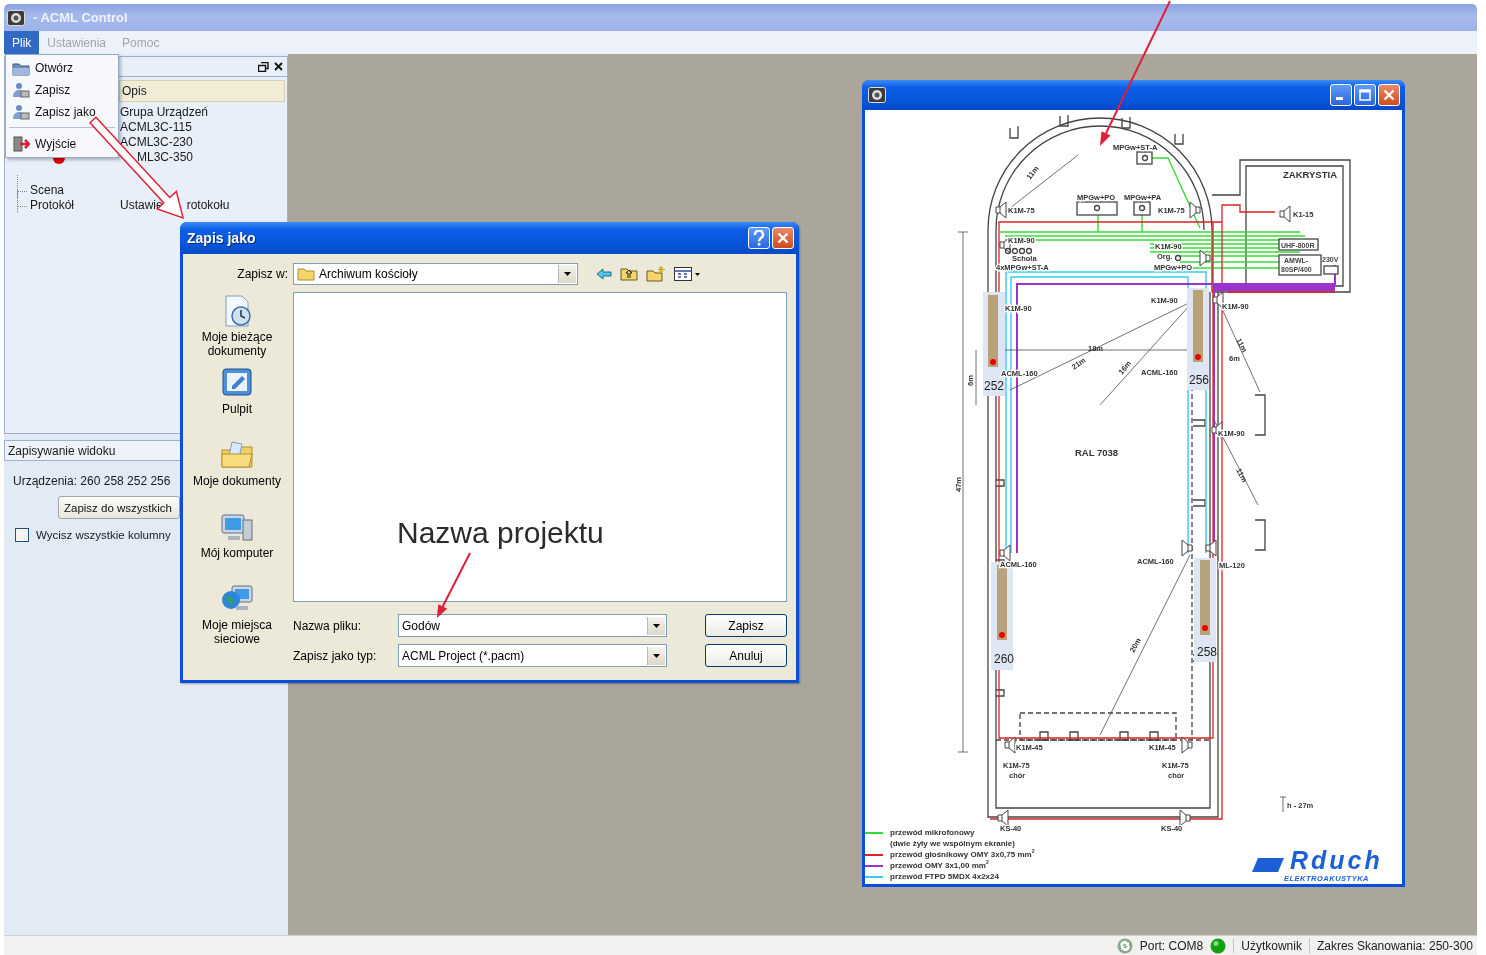 This screenshot has height=955, width=1486. What do you see at coordinates (604, 273) in the screenshot?
I see `back-icon` at bounding box center [604, 273].